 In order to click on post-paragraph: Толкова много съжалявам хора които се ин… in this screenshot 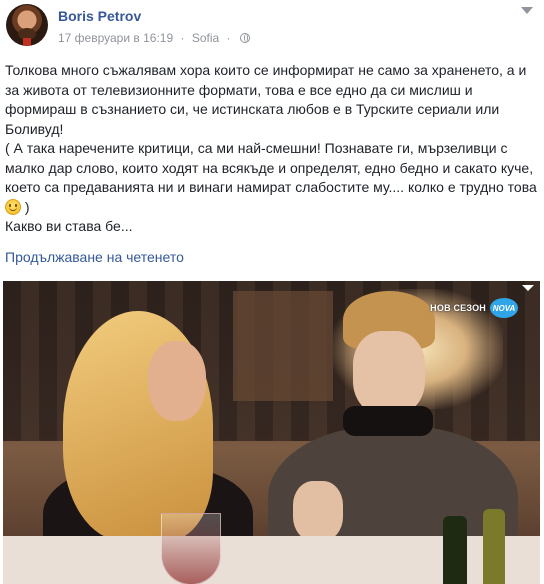, I will do `click(266, 99)`.